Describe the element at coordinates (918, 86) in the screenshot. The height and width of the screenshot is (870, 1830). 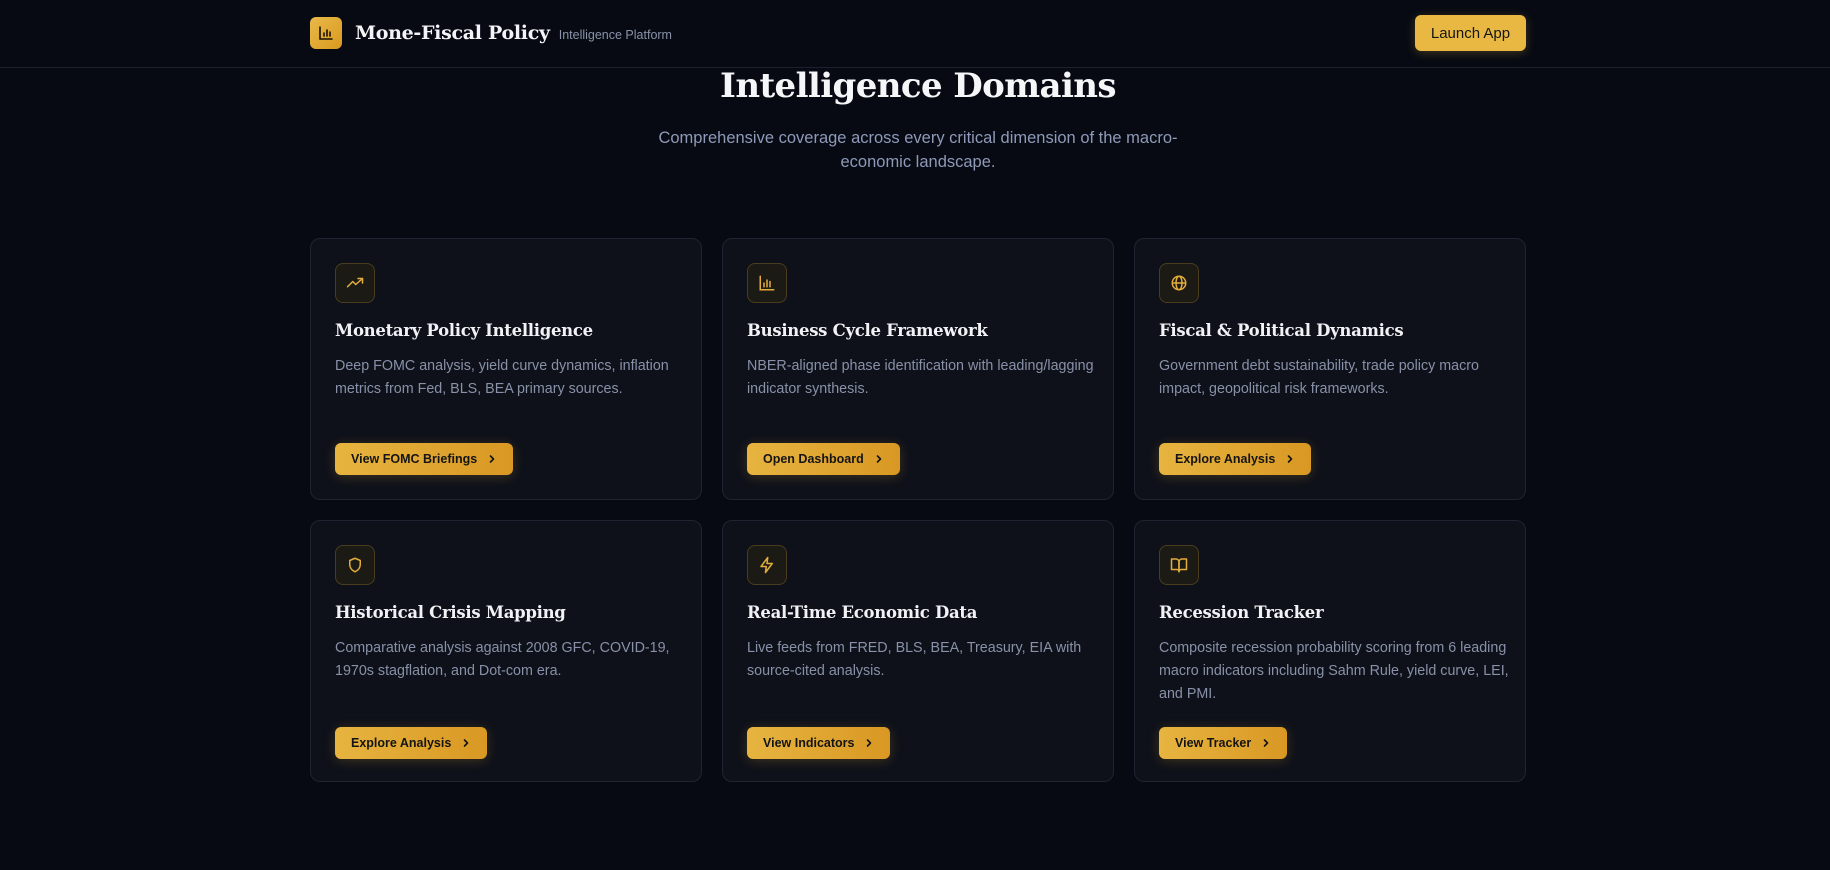
I see `section-title: Intelligence Domains` at that location.